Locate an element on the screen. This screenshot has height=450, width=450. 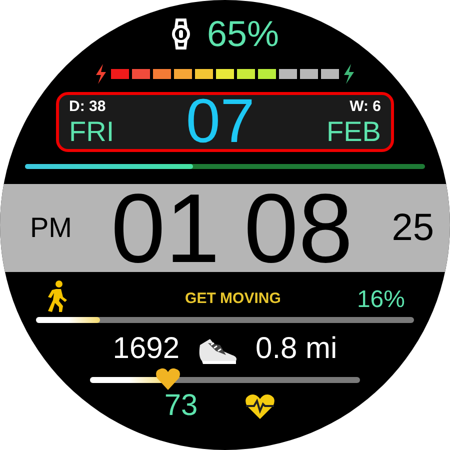
step-count: 1692 is located at coordinates (146, 349).